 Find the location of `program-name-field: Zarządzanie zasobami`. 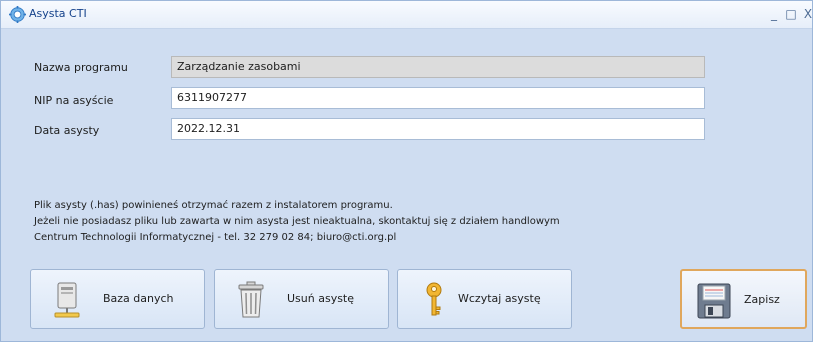

program-name-field: Zarządzanie zasobami is located at coordinates (438, 67).